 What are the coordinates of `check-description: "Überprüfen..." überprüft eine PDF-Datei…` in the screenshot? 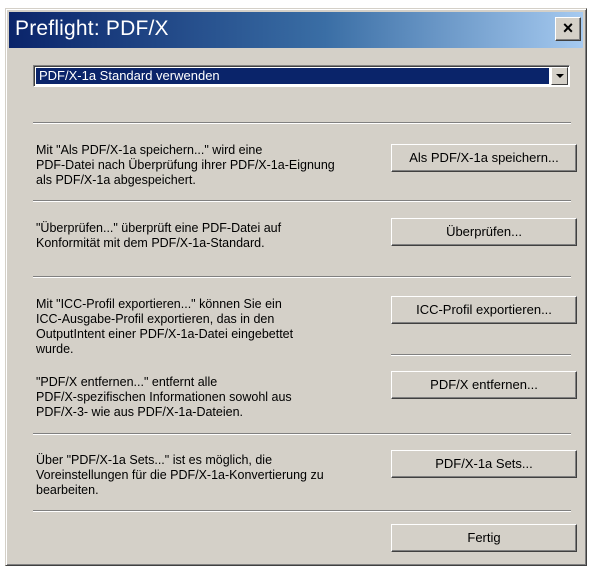 It's located at (159, 235).